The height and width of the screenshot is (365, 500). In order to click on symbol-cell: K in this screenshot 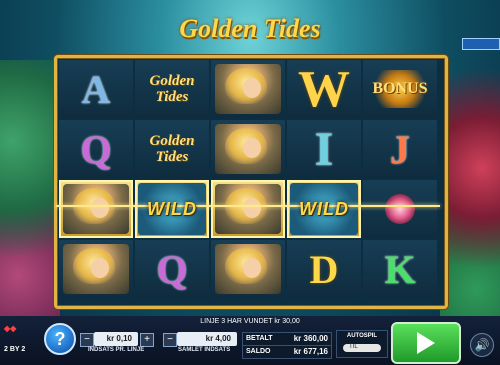, I will do `click(400, 269)`.